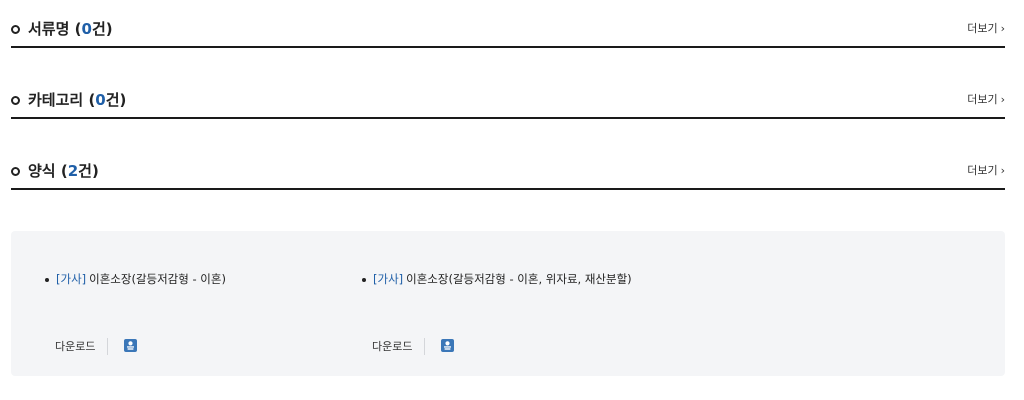 The height and width of the screenshot is (400, 1024). What do you see at coordinates (73, 171) in the screenshot?
I see `result-count: 2` at bounding box center [73, 171].